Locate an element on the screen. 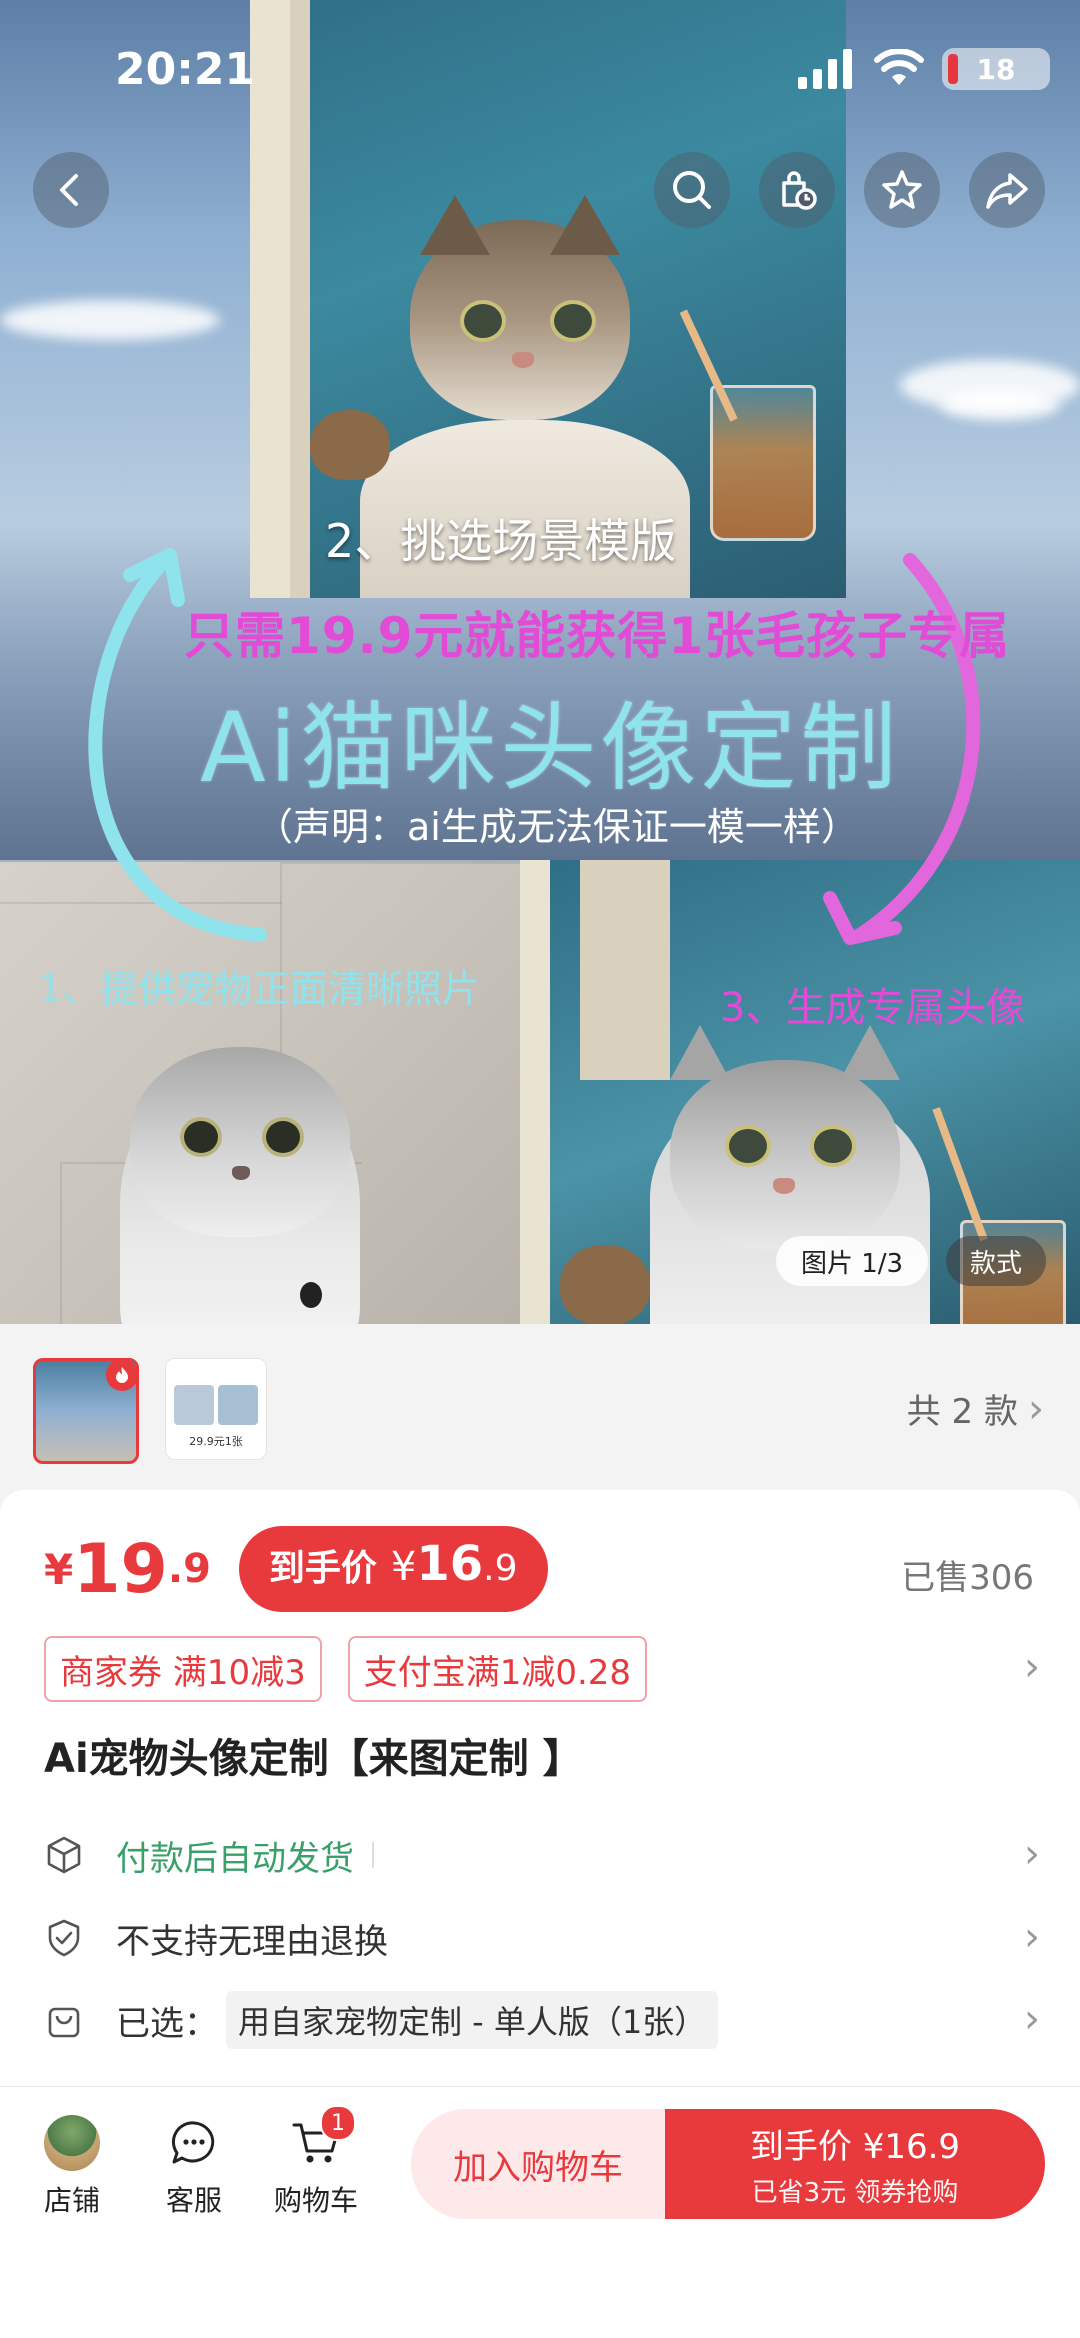 The height and width of the screenshot is (2338, 1080). final-price-label: 到手价 is located at coordinates (322, 1568).